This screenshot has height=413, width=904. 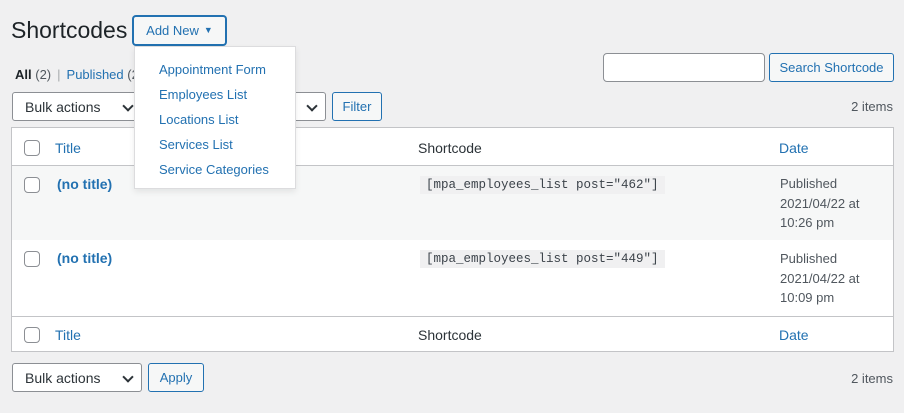 What do you see at coordinates (357, 106) in the screenshot?
I see `filter-button: Filter` at bounding box center [357, 106].